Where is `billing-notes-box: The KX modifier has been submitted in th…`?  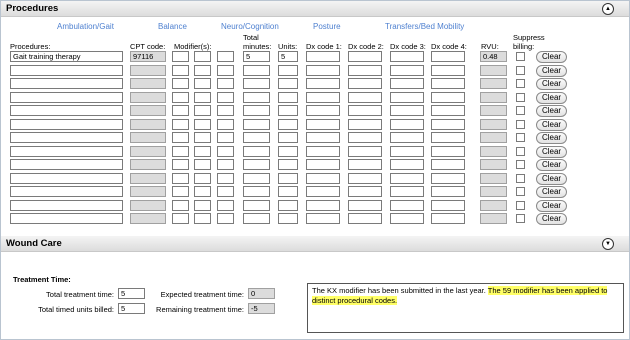 billing-notes-box: The KX modifier has been submitted in th… is located at coordinates (465, 308).